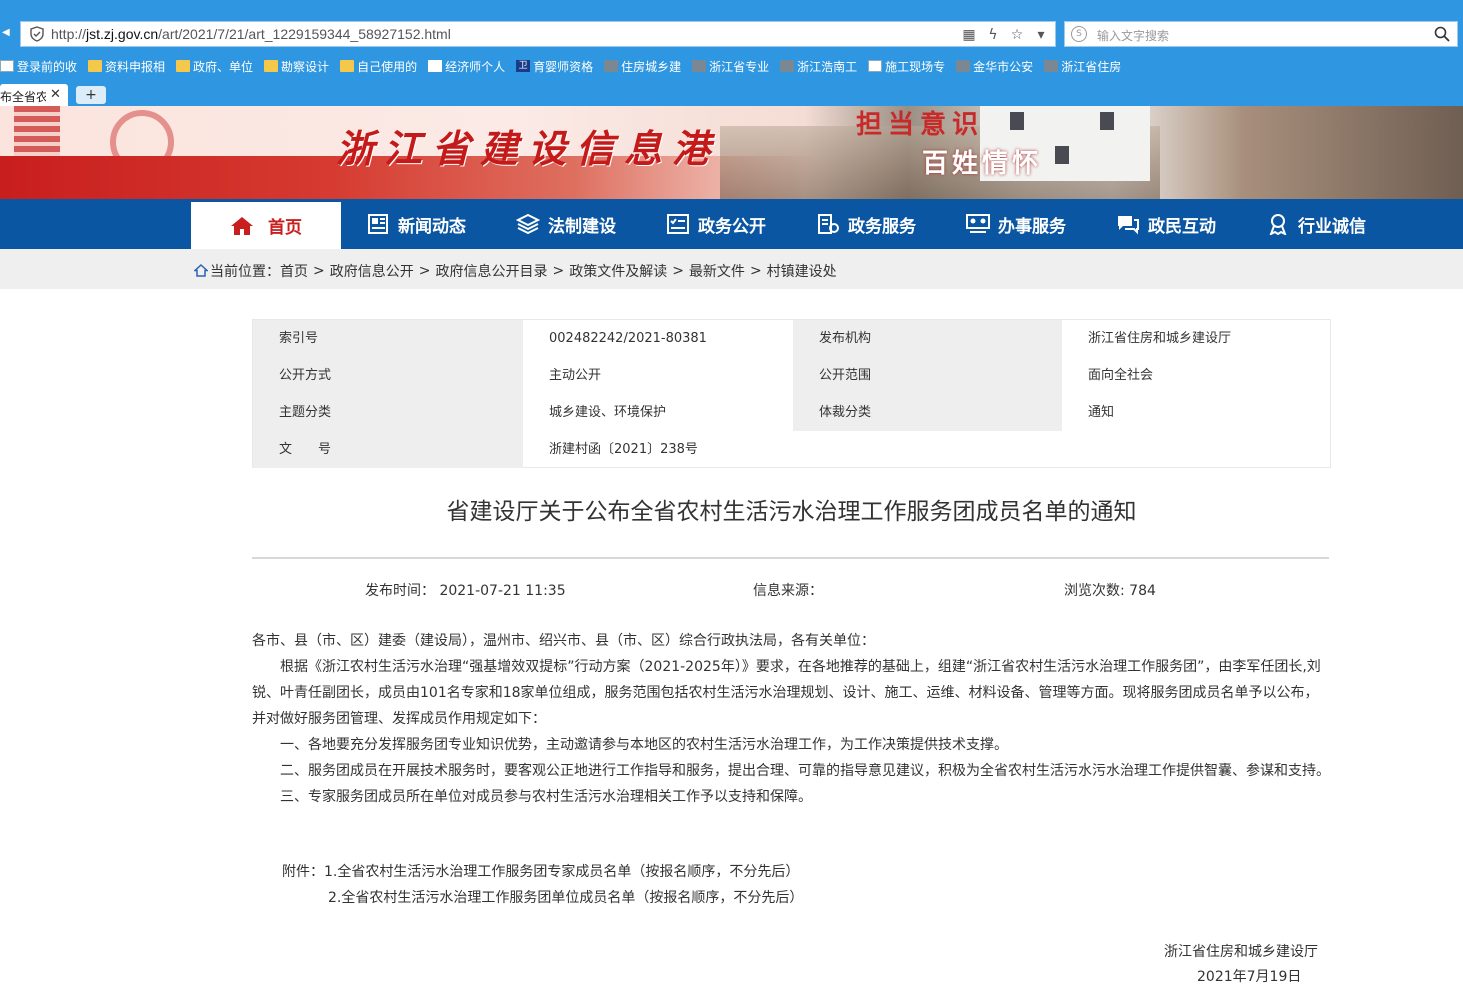 The image size is (1463, 995). I want to click on search-icon, so click(1442, 34).